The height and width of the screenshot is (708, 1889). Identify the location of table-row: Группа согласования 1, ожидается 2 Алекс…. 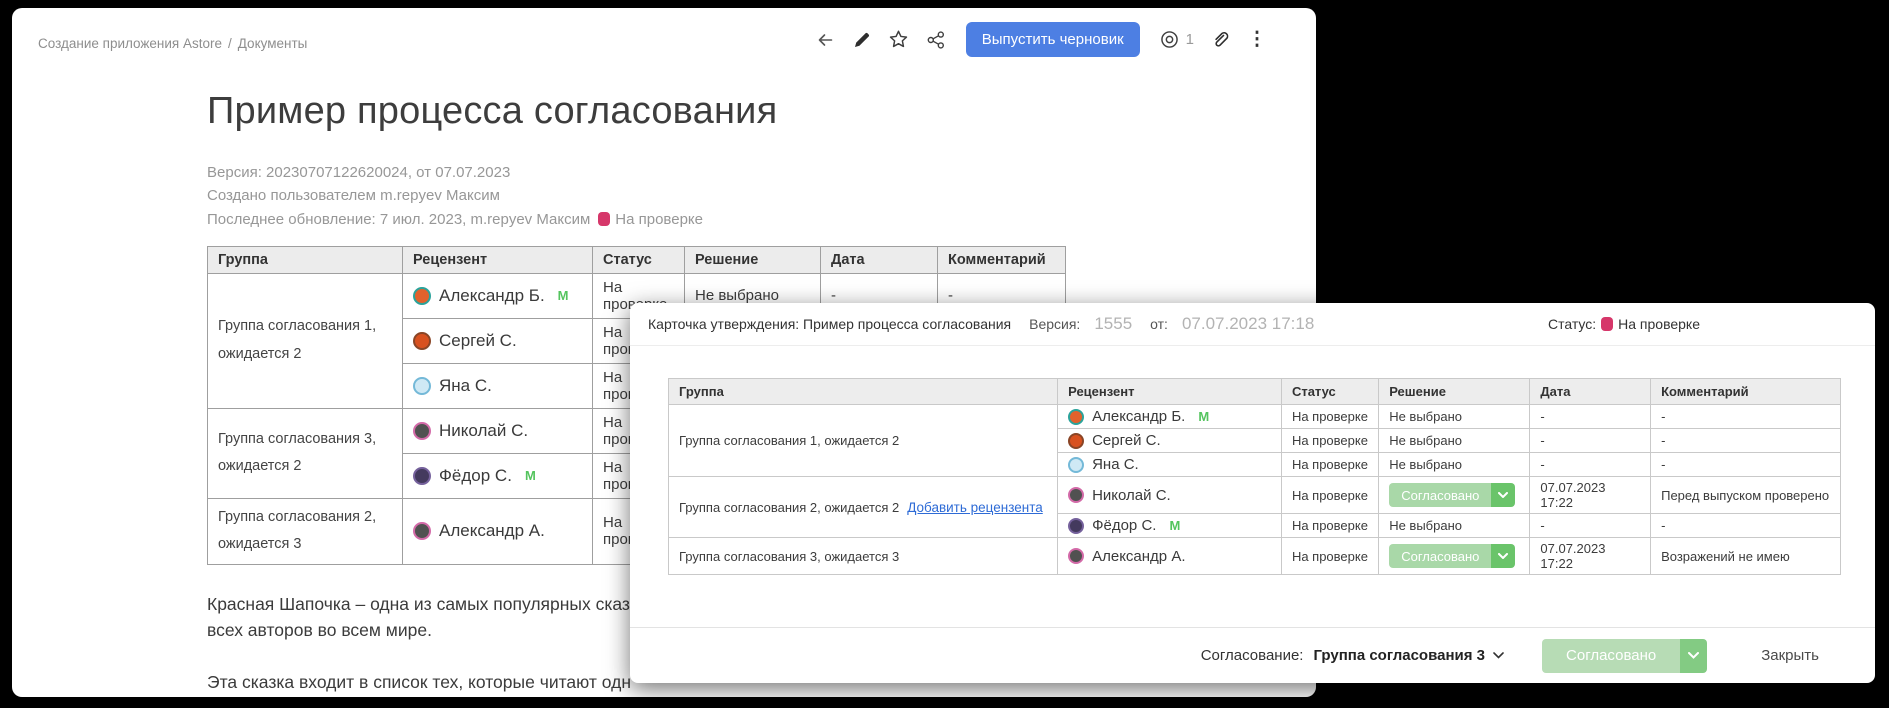
(1254, 440).